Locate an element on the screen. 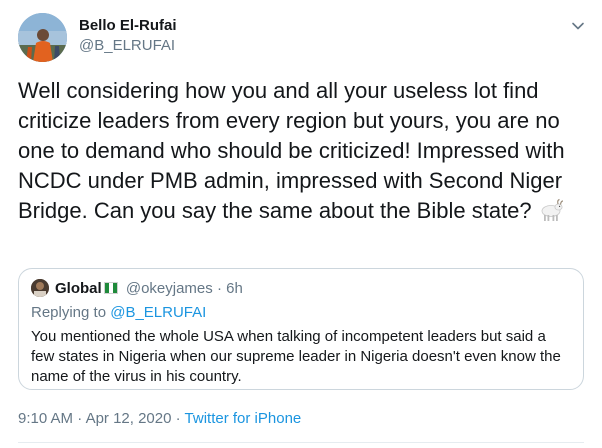  replying-prefix: Replying to is located at coordinates (69, 312).